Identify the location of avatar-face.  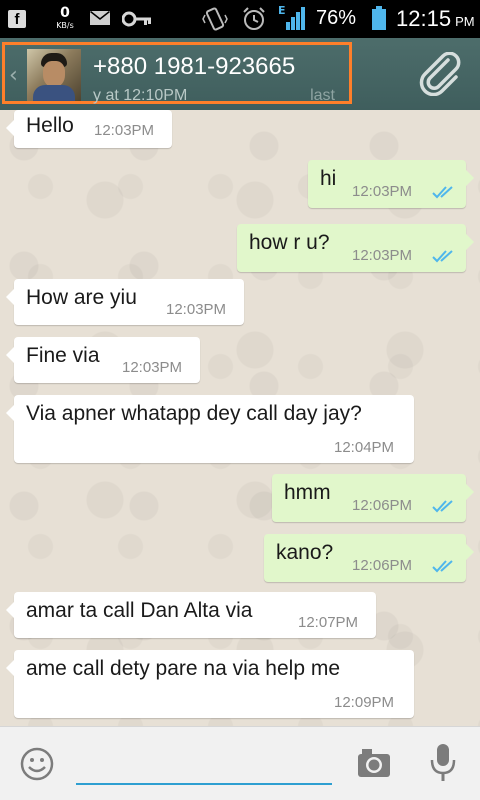
(54, 74).